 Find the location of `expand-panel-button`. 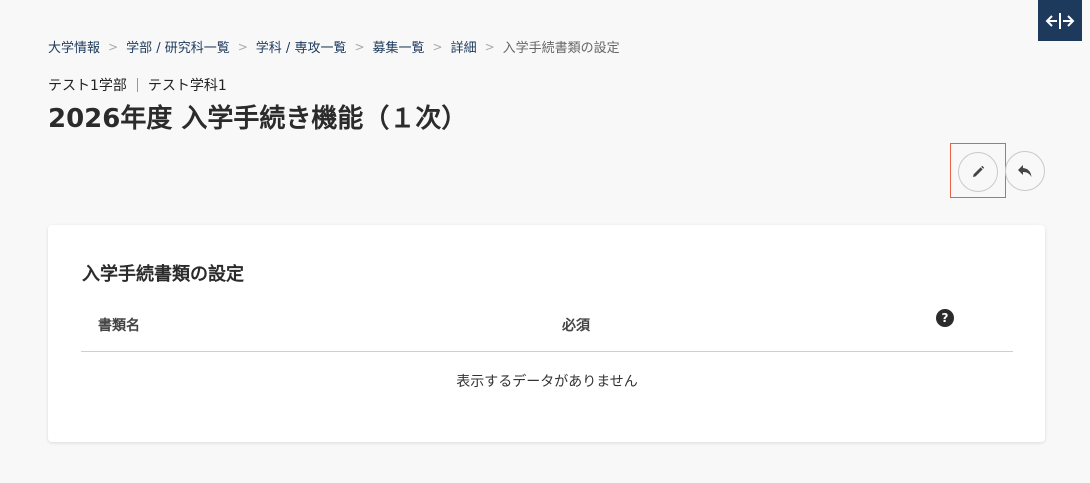

expand-panel-button is located at coordinates (1060, 20).